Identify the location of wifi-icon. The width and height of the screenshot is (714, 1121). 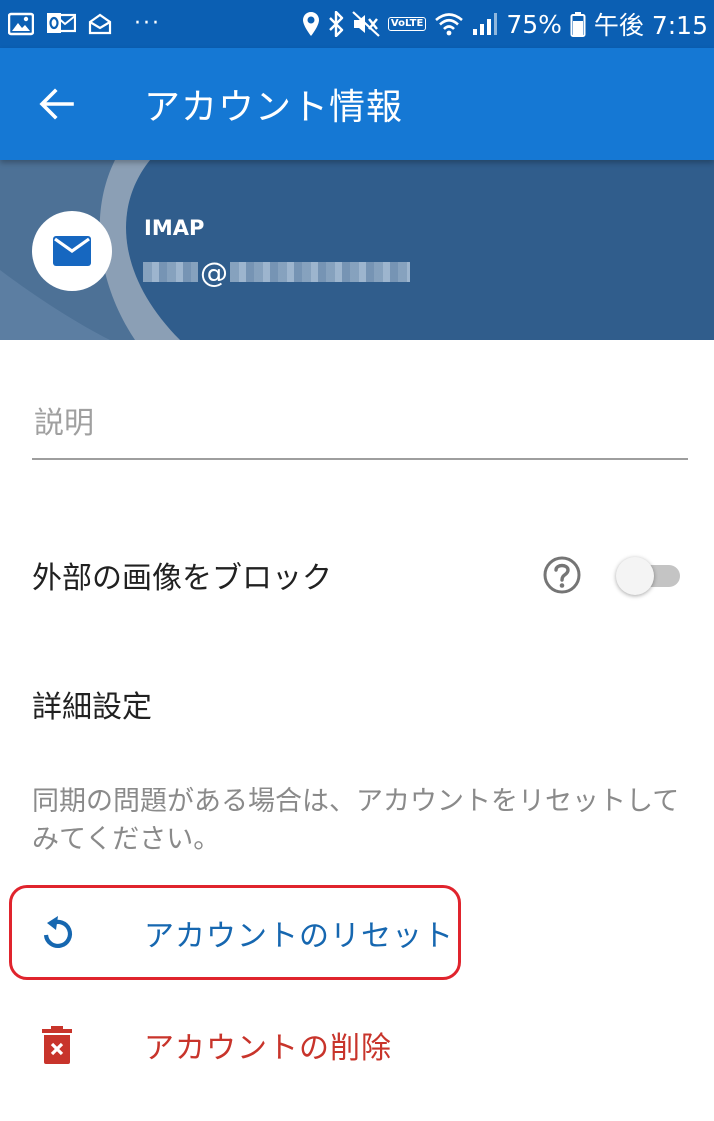
(449, 24).